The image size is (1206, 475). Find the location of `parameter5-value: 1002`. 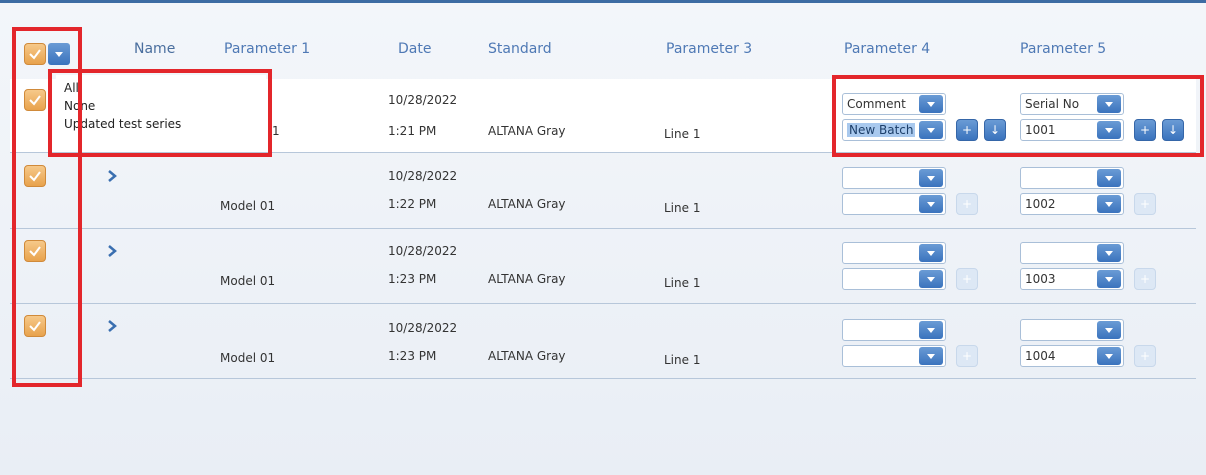

parameter5-value: 1002 is located at coordinates (1040, 204).